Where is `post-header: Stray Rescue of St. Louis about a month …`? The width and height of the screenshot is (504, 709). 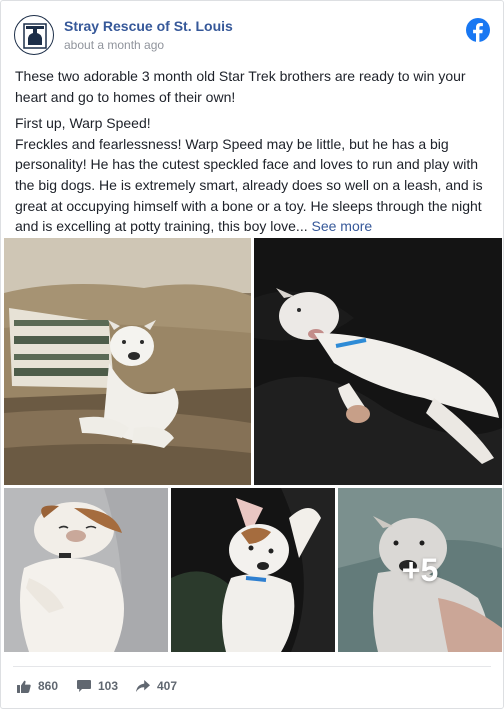
post-header: Stray Rescue of St. Louis about a month … is located at coordinates (252, 31).